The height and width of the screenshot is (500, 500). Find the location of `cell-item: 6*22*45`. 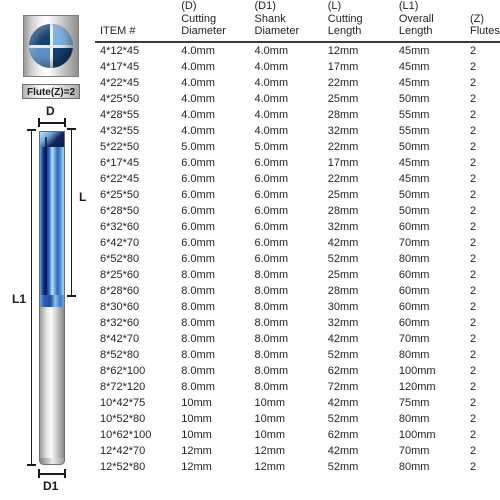

cell-item: 6*22*45 is located at coordinates (120, 178).